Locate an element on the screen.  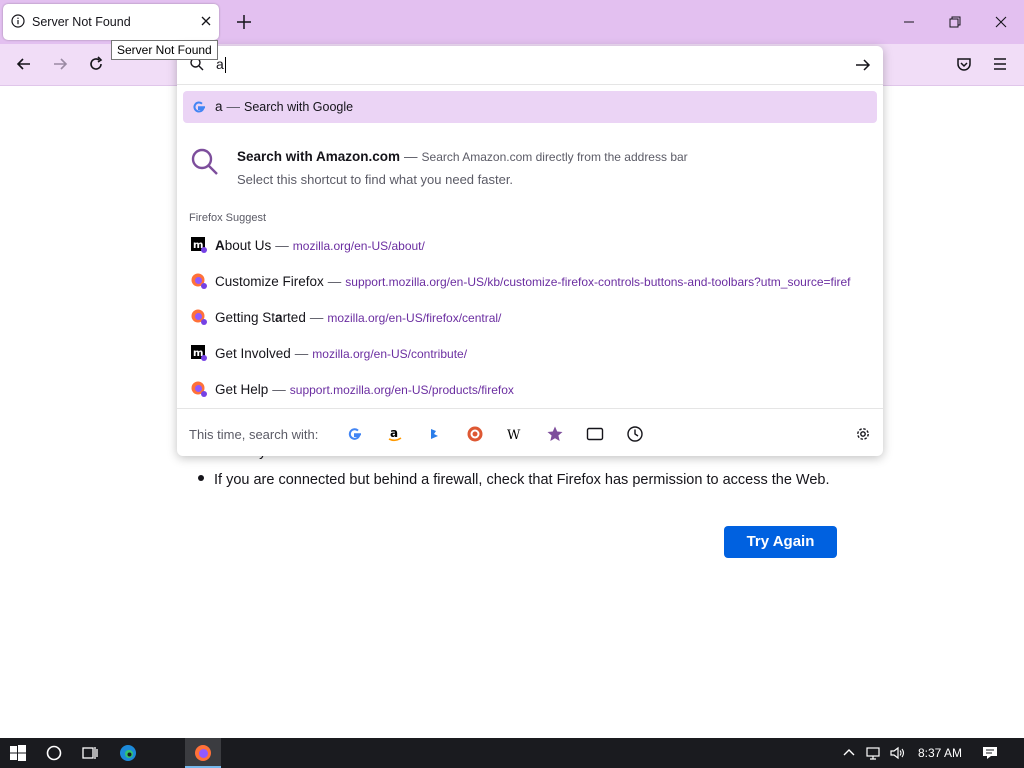
volume-icon is located at coordinates (897, 753).